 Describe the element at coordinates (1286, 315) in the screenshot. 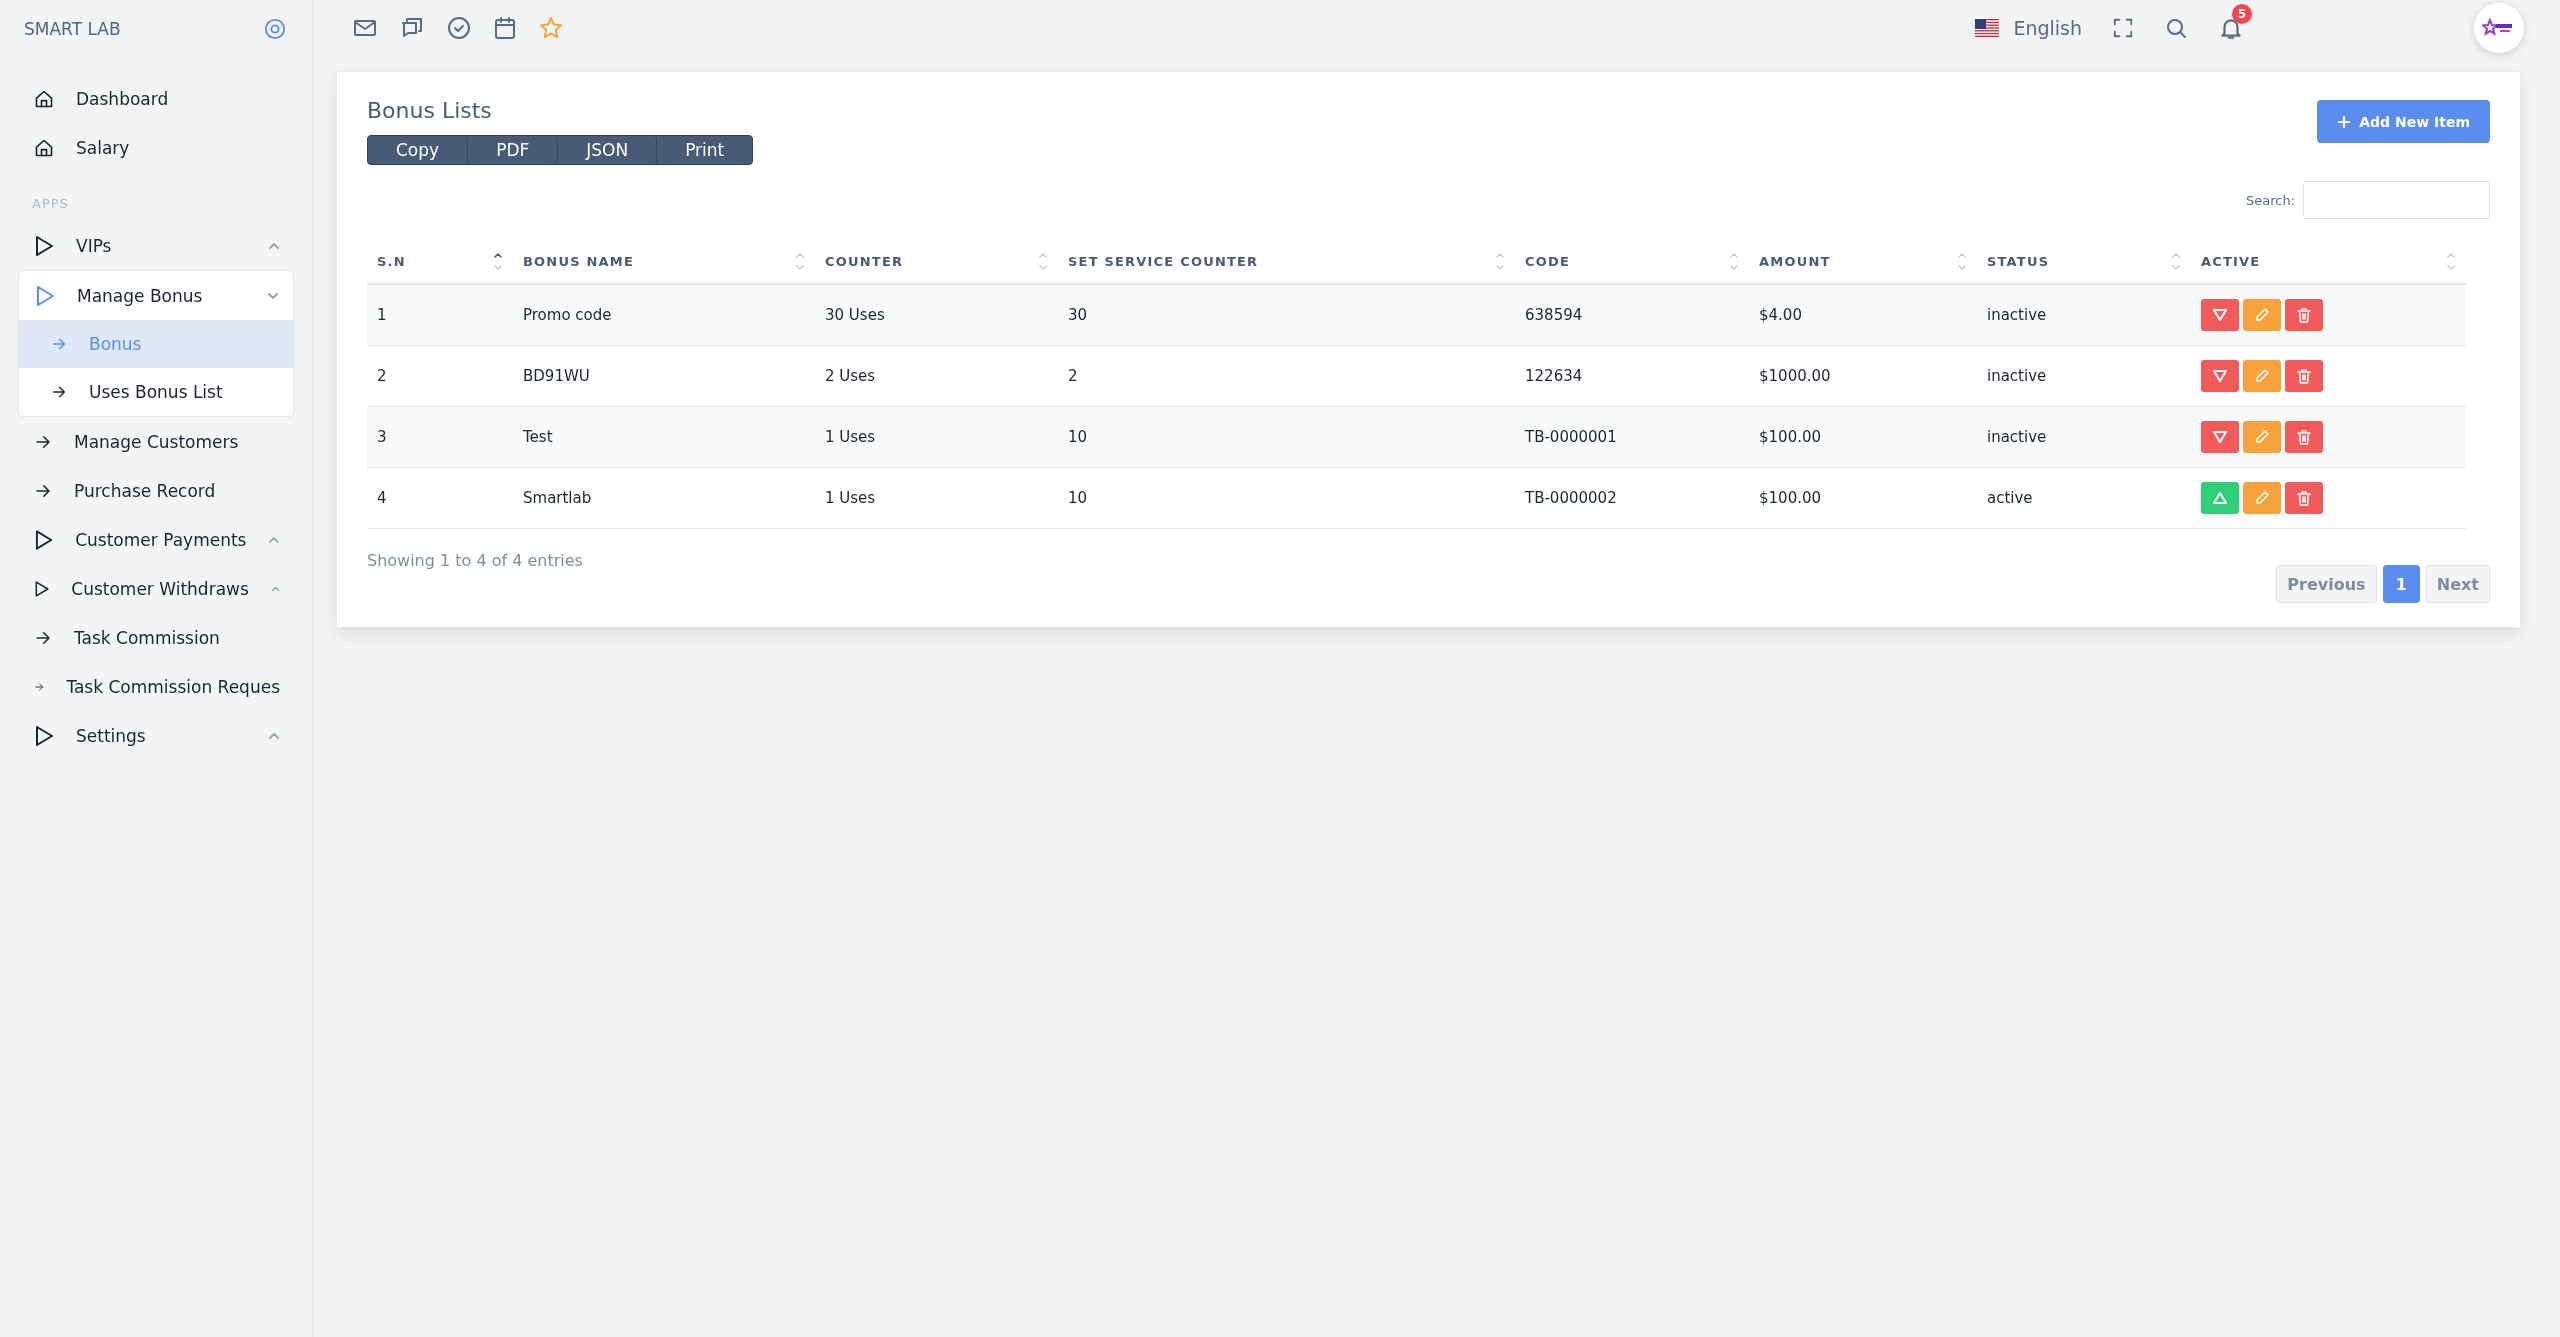

I see `table-cell: 30` at that location.